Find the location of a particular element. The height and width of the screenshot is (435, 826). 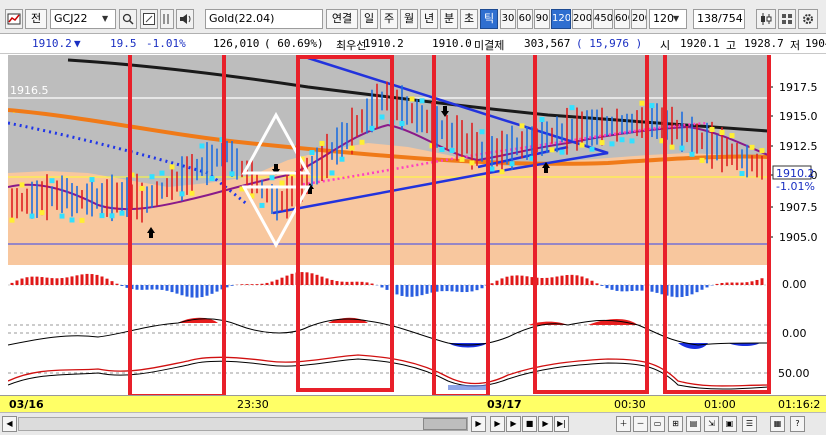

scroll-thumb is located at coordinates (445, 424).